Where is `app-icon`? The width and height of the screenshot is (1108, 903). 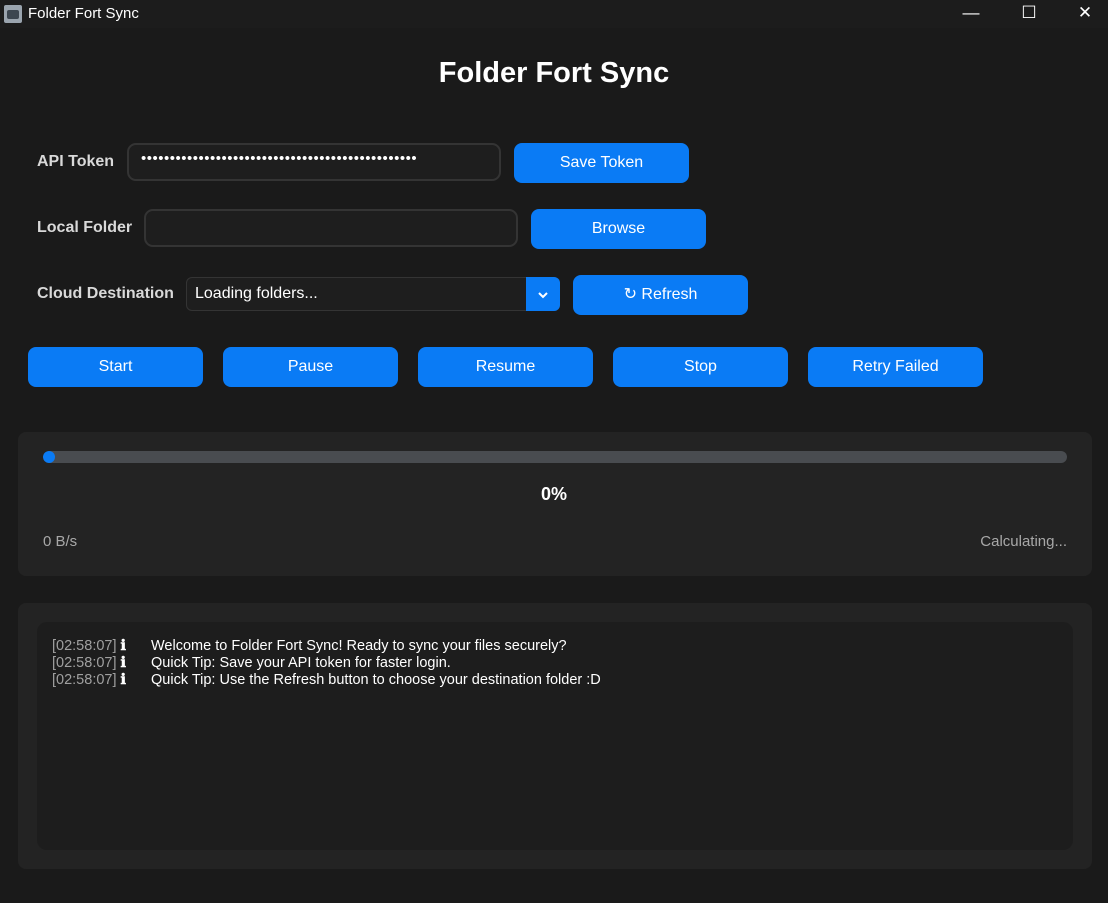
app-icon is located at coordinates (13, 14).